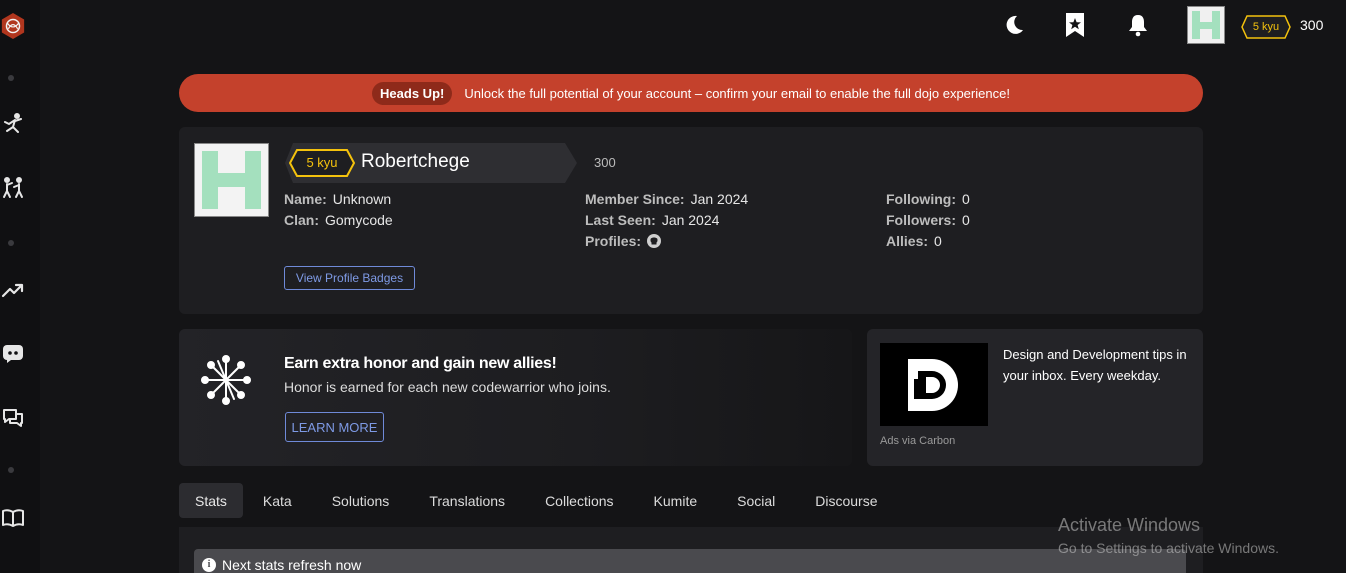 The height and width of the screenshot is (573, 1346). I want to click on info-allies: Allies: 0, so click(928, 241).